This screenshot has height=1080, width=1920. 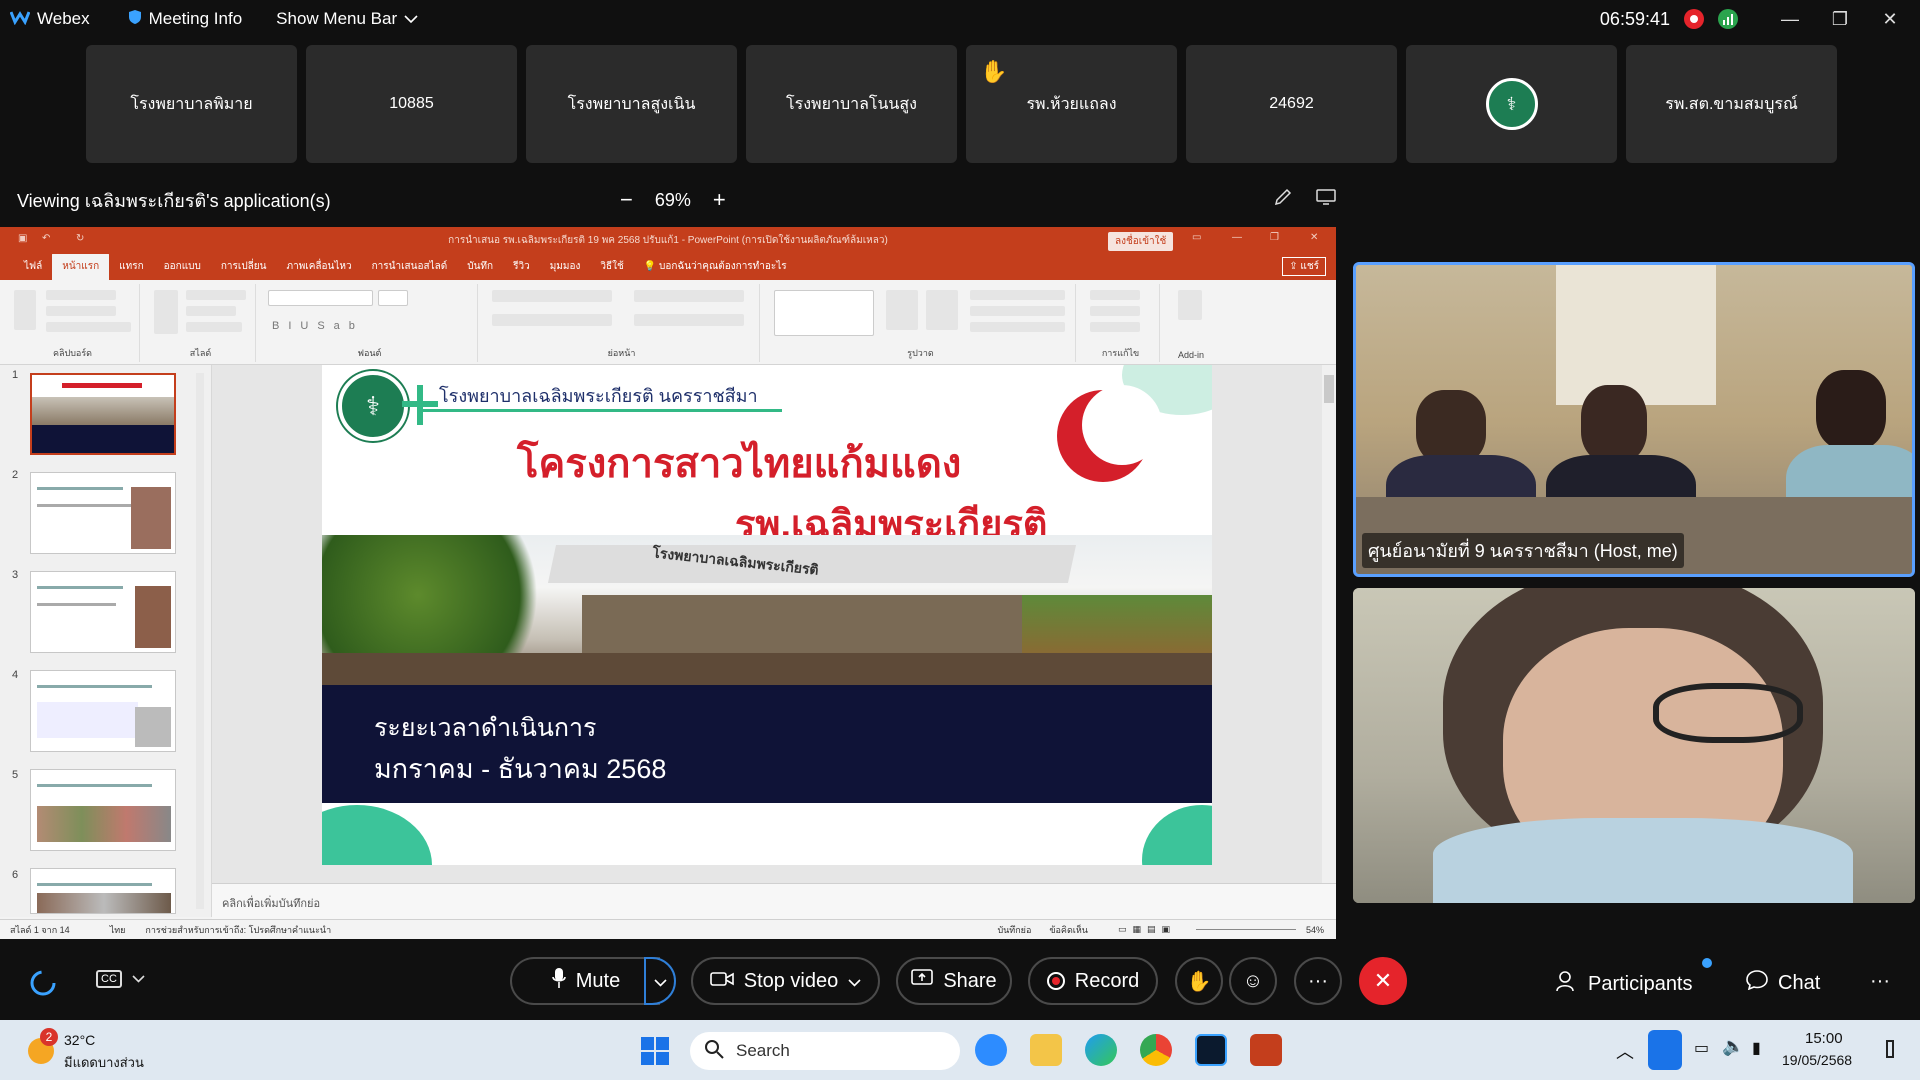 I want to click on list-buttons, so click(x=552, y=296).